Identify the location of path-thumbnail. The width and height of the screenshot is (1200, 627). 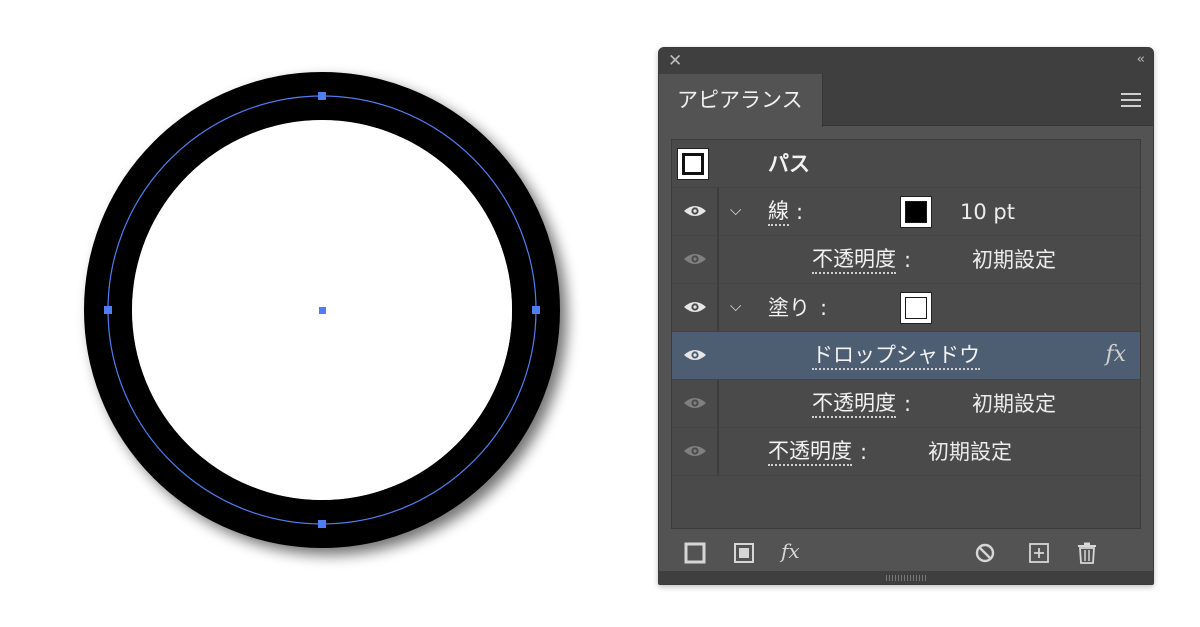
(693, 164).